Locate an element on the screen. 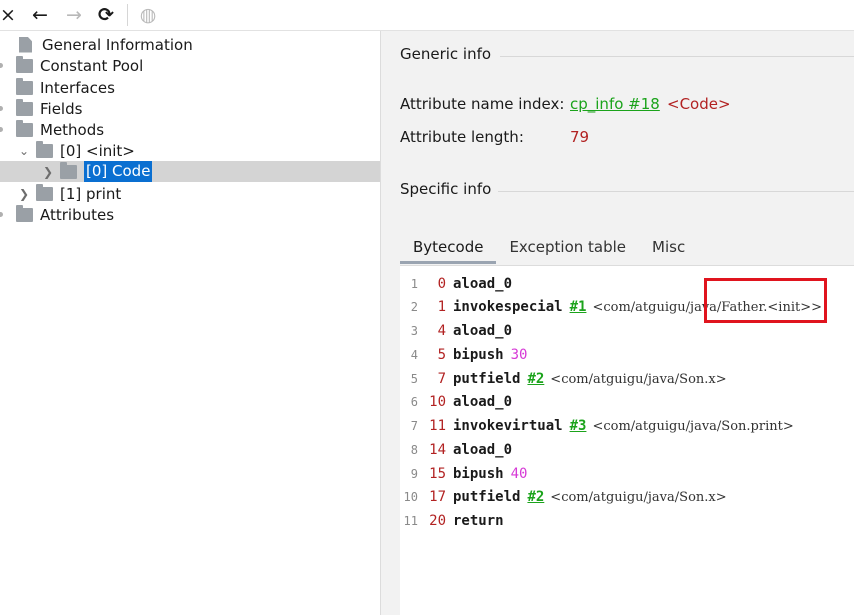  cp-info-link: cp_info #18 is located at coordinates (615, 104).